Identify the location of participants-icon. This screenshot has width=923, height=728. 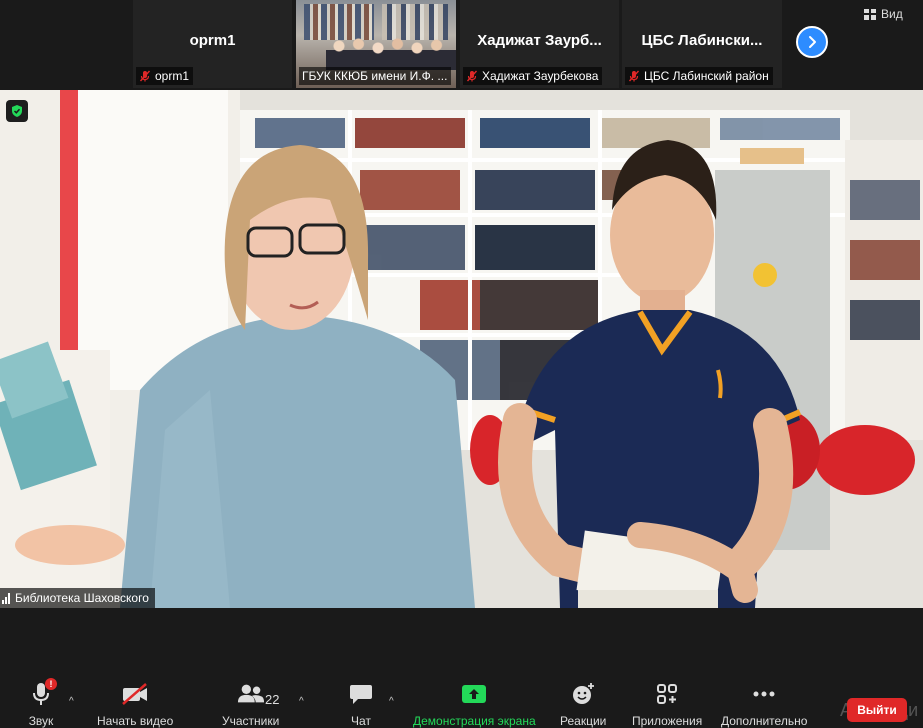
(250, 693).